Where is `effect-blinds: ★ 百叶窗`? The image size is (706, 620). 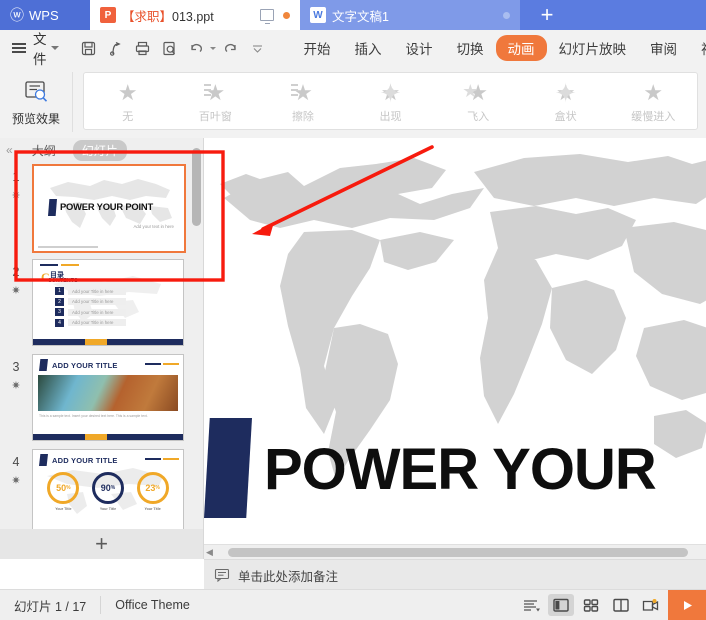 effect-blinds: ★ 百叶窗 is located at coordinates (216, 101).